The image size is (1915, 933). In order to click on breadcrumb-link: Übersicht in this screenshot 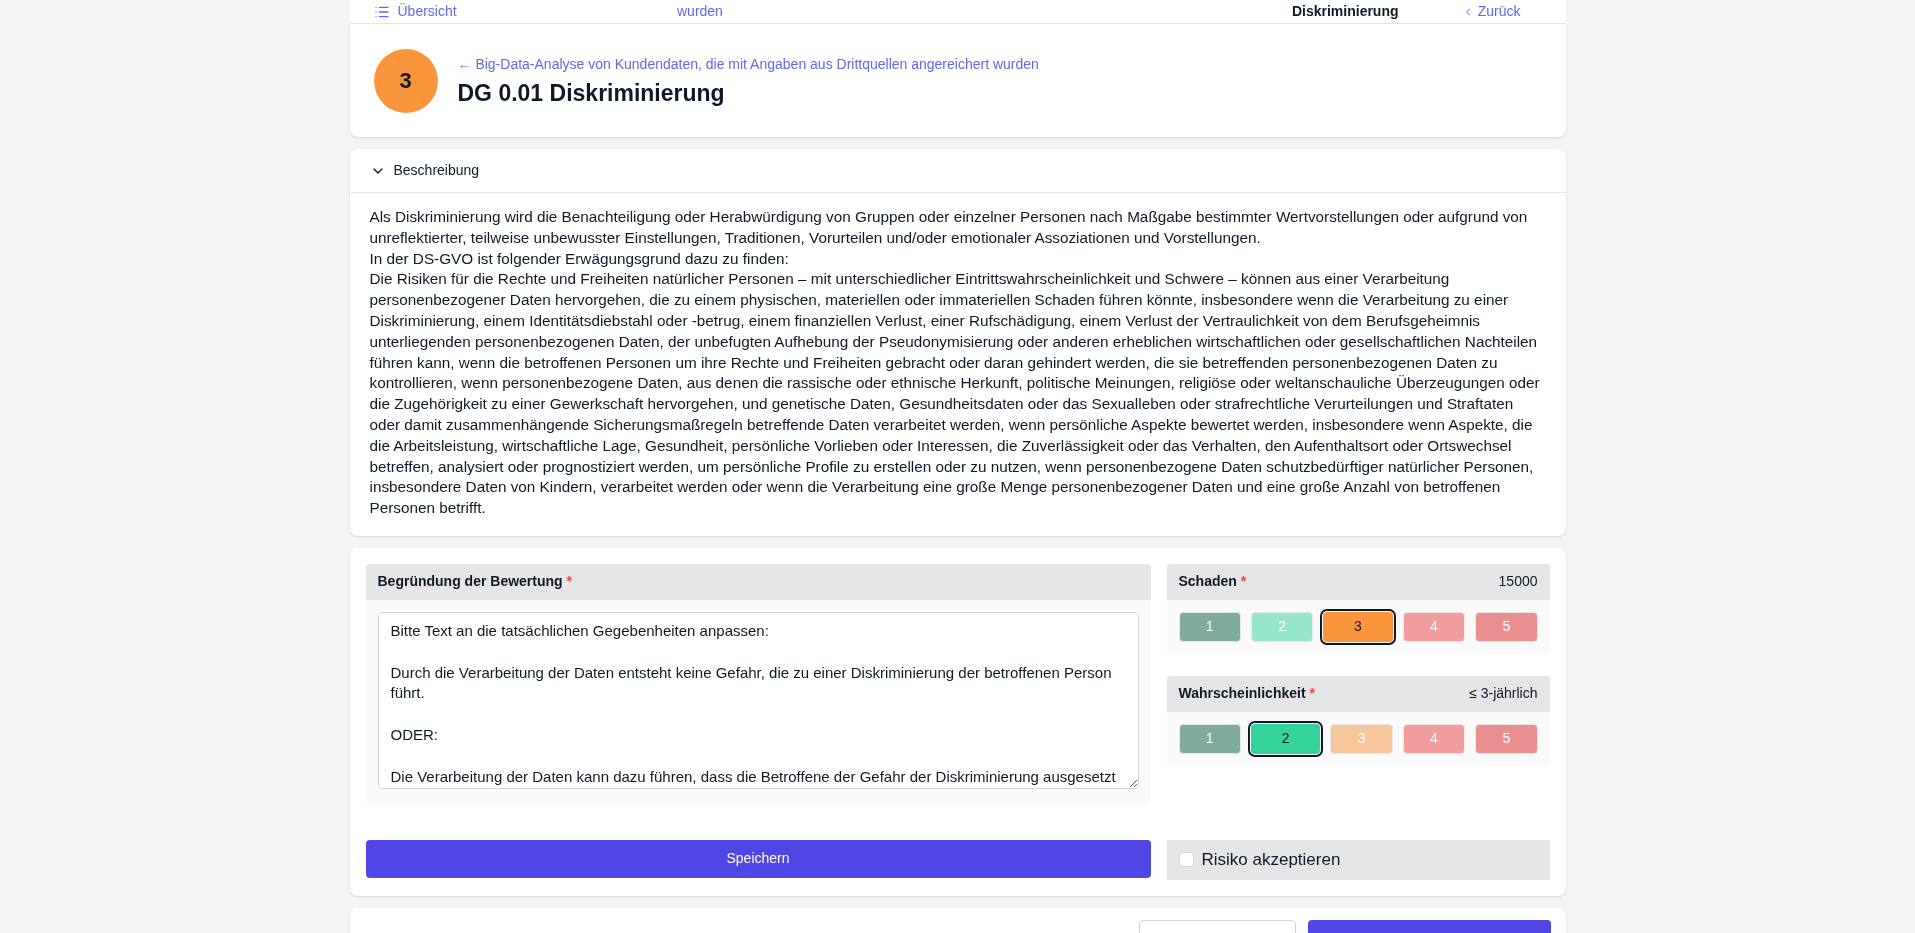, I will do `click(427, 11)`.